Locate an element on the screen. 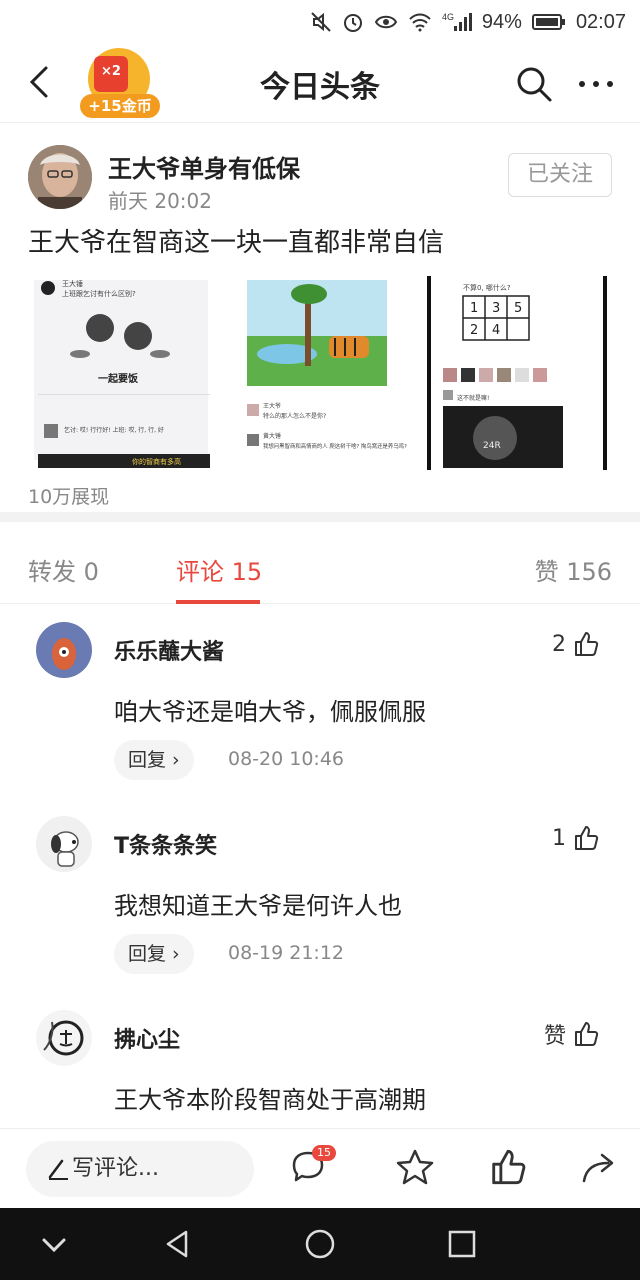 The width and height of the screenshot is (640, 1280). clock: 02:07 is located at coordinates (600, 21).